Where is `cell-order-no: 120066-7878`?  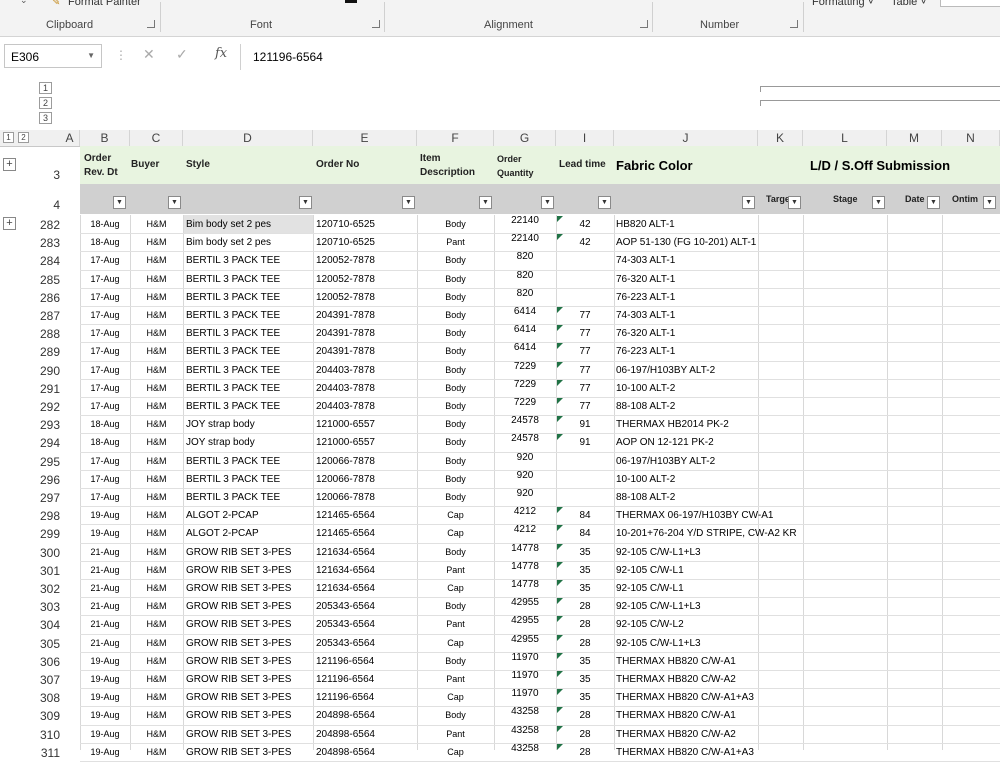 cell-order-no: 120066-7878 is located at coordinates (366, 461).